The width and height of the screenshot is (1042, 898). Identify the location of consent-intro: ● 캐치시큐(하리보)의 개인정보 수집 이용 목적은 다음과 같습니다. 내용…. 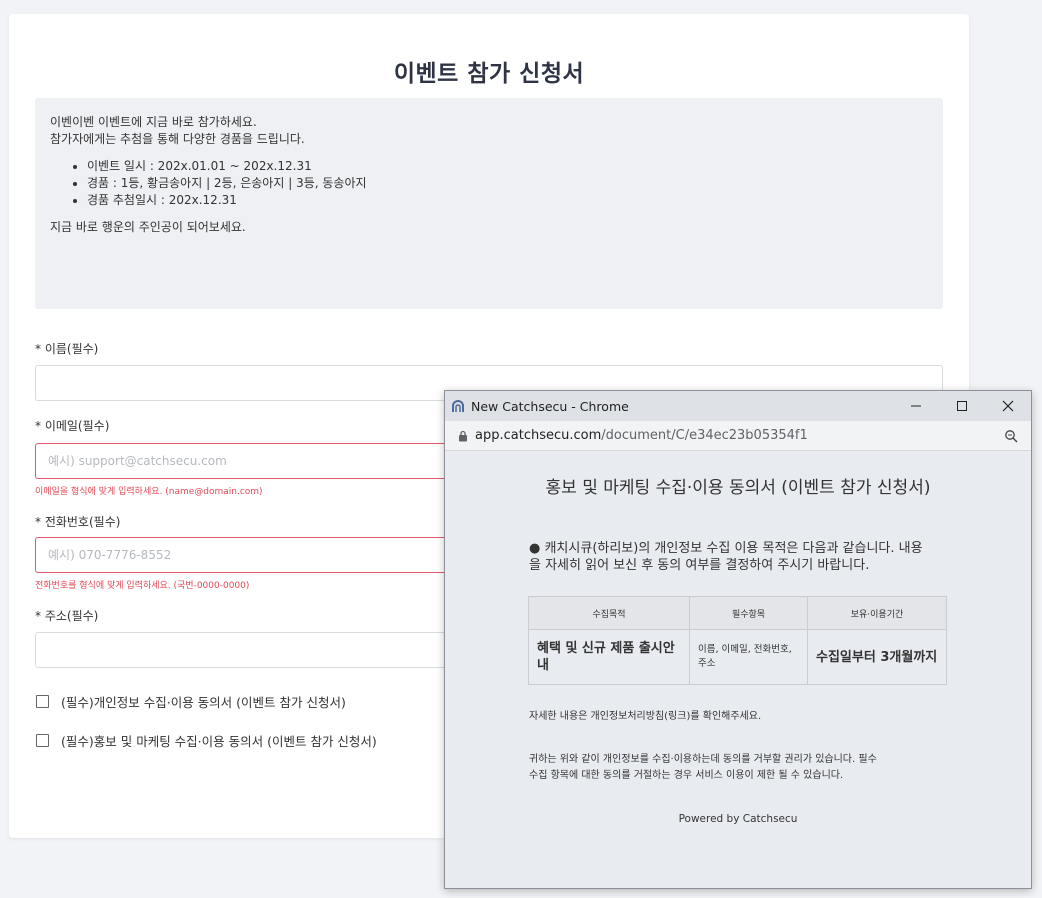
(726, 557).